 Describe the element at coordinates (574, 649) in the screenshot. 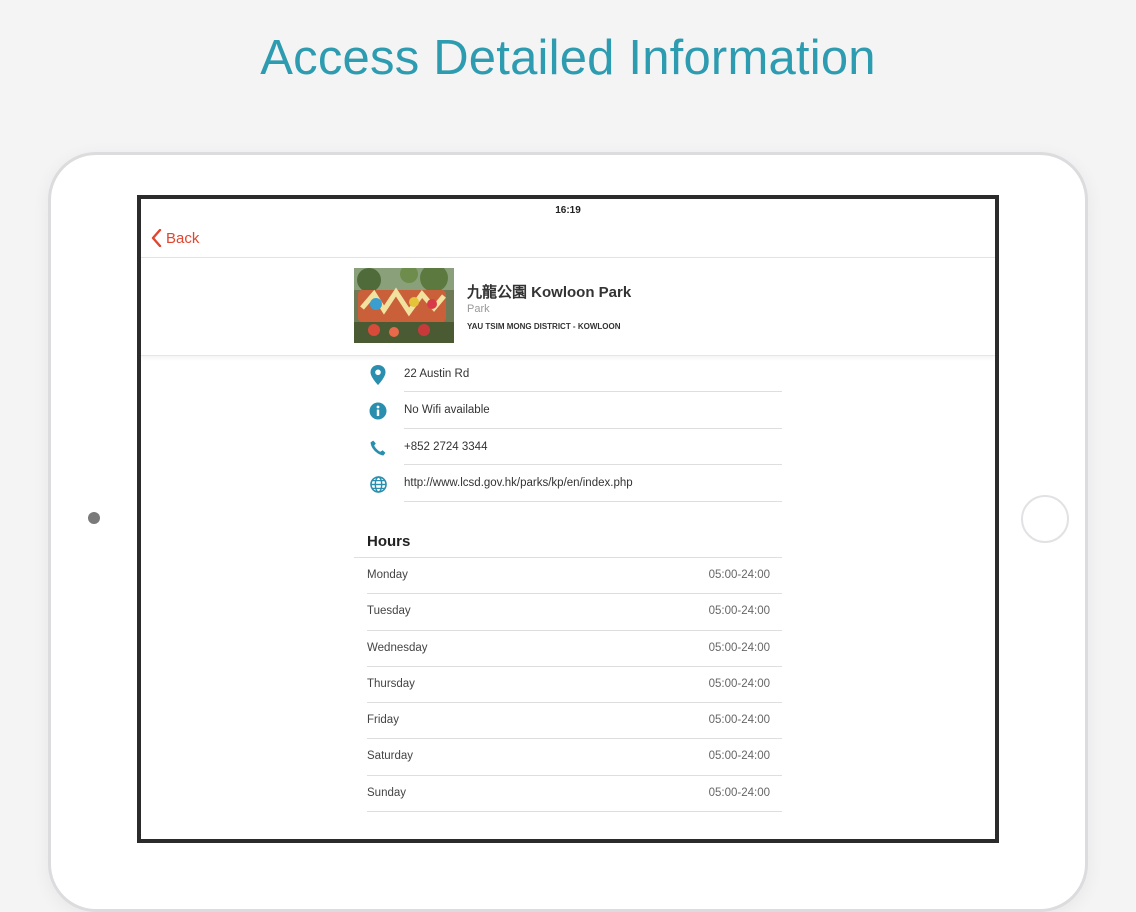

I see `hours-row: Wednesday 05:00-24:00` at that location.